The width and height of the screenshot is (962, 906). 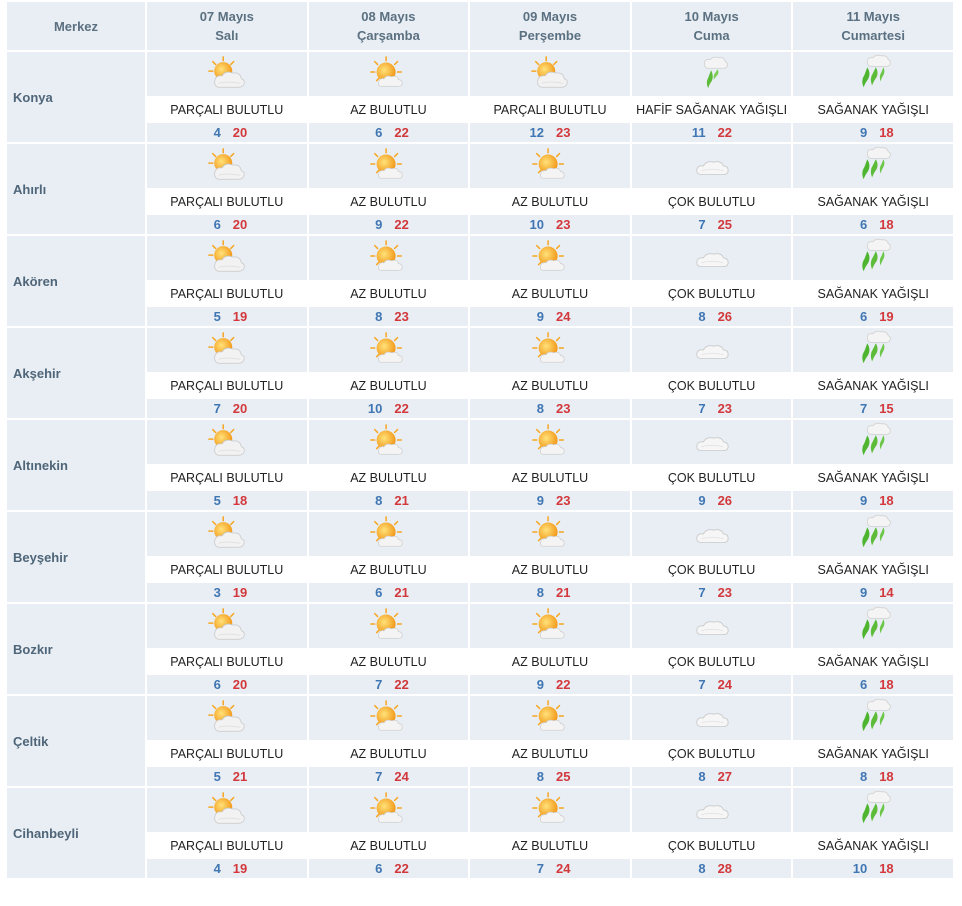 I want to click on min-temperature: 7, so click(x=702, y=408).